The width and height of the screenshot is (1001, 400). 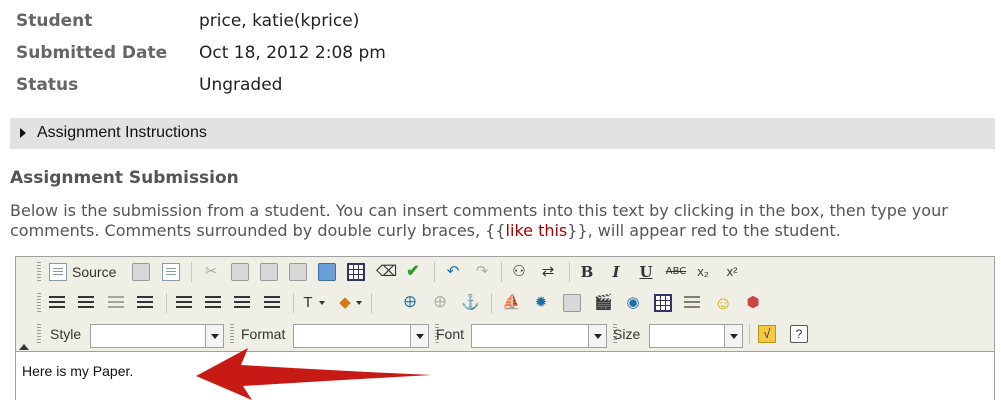 I want to click on status-label: Status, so click(x=47, y=85).